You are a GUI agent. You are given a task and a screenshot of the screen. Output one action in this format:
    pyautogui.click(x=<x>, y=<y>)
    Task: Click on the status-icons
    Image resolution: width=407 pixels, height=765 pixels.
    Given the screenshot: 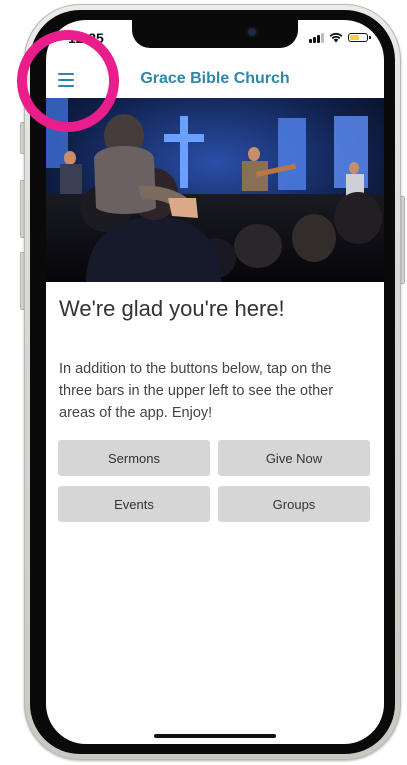 What is the action you would take?
    pyautogui.click(x=340, y=37)
    